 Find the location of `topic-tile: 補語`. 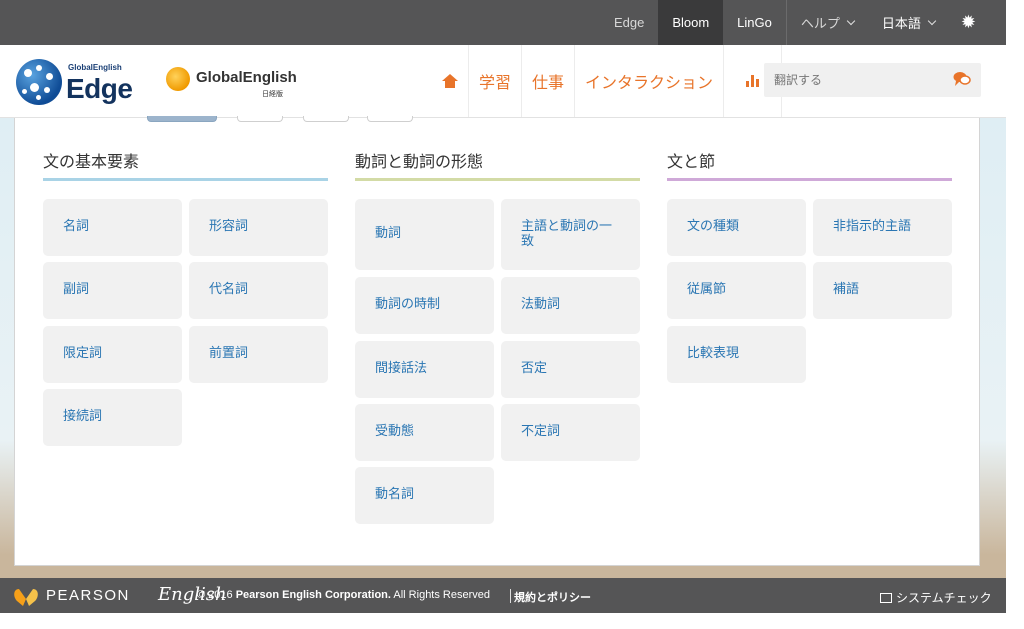

topic-tile: 補語 is located at coordinates (882, 290).